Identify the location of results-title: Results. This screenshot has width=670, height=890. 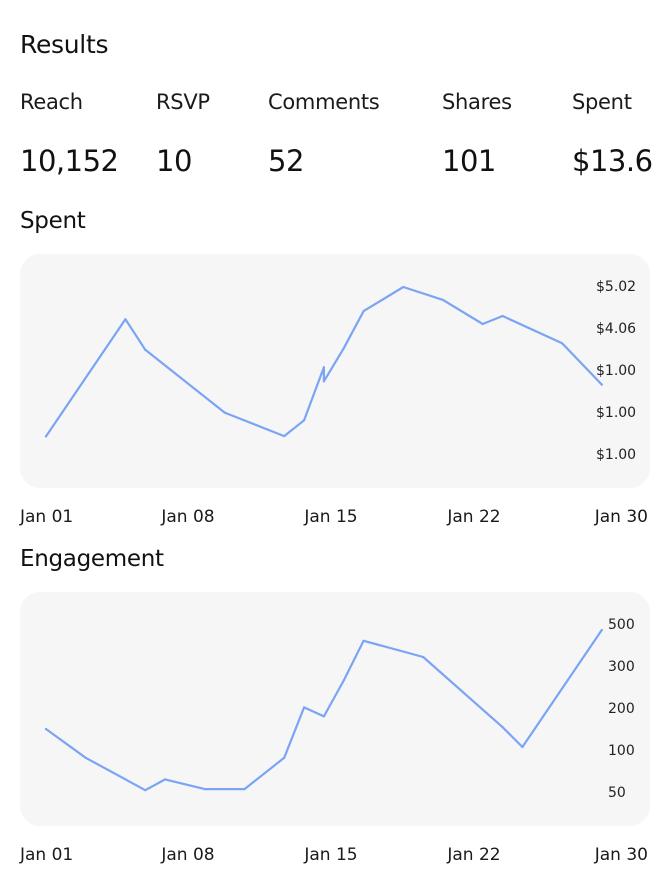
(64, 44).